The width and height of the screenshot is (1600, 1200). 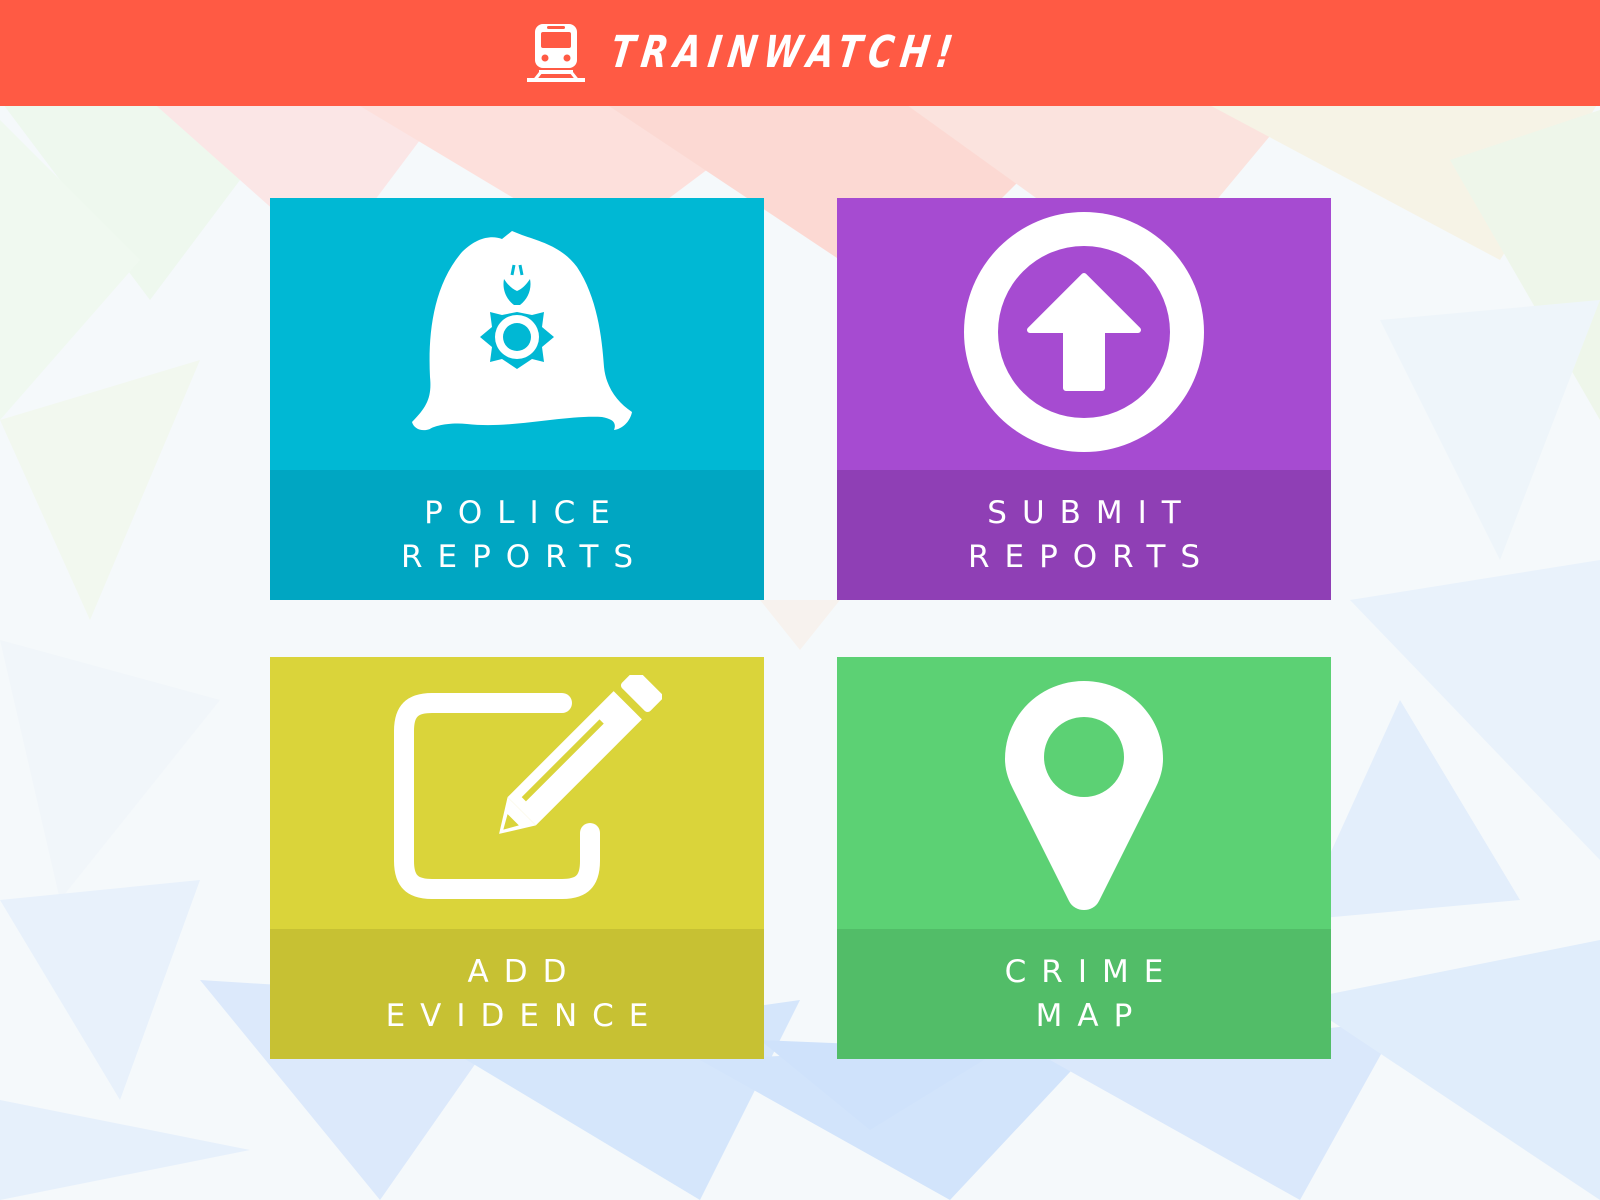 I want to click on police-helmet-icon, so click(x=517, y=334).